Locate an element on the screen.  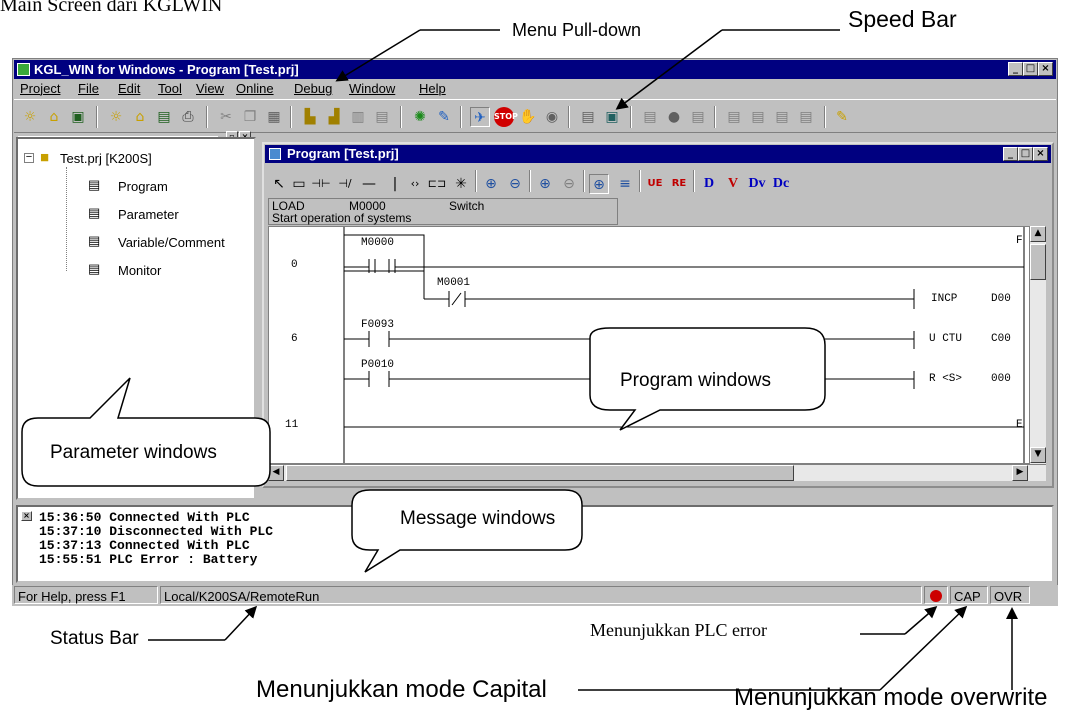
callout-mode-capital: Menunjukkan mode Capital is located at coordinates (401, 689).